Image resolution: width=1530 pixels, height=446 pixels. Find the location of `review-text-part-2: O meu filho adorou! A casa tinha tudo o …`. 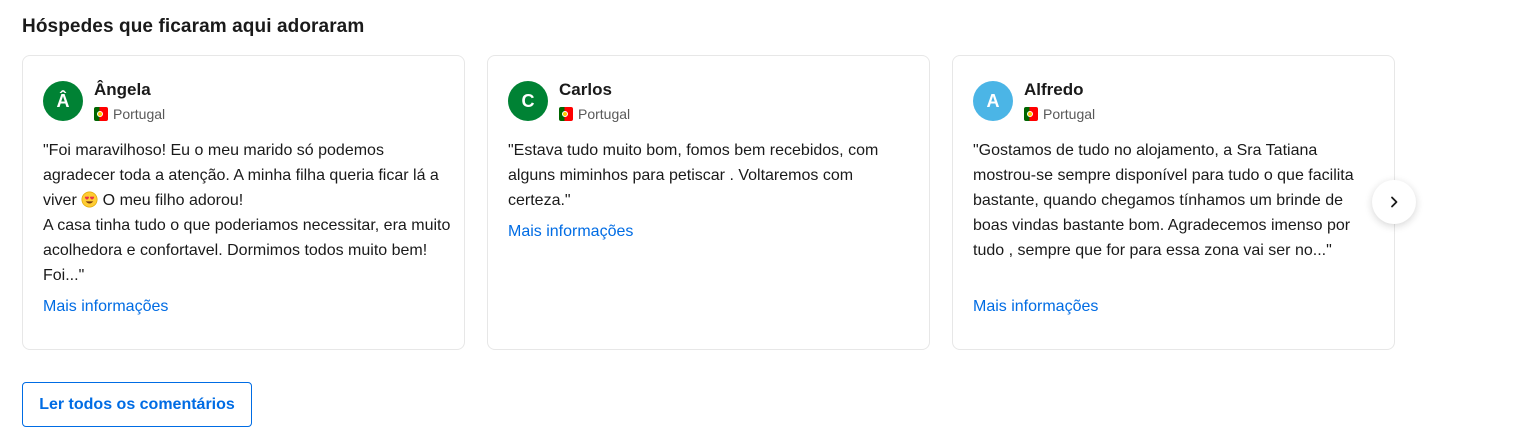

review-text-part-2: O meu filho adorou! A casa tinha tudo o … is located at coordinates (247, 238).